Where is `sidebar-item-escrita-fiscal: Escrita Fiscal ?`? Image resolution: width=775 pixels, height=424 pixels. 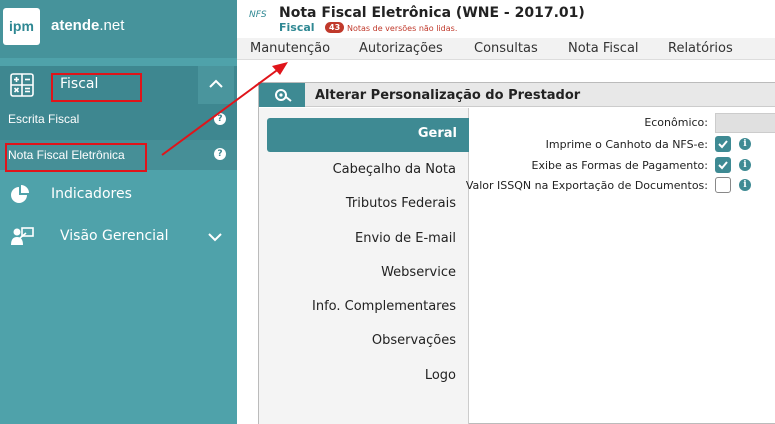 sidebar-item-escrita-fiscal: Escrita Fiscal ? is located at coordinates (118, 119).